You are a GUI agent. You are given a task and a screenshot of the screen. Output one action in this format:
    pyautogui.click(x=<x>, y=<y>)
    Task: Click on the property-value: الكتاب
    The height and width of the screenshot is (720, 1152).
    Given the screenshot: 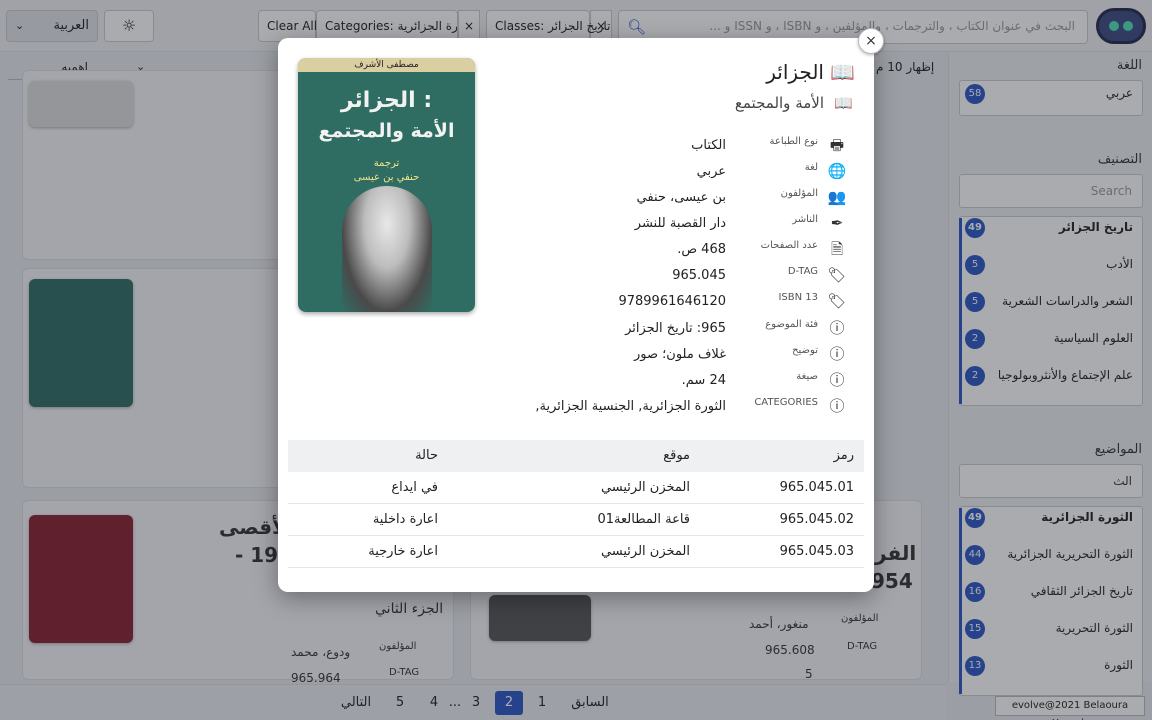 What is the action you would take?
    pyautogui.click(x=708, y=145)
    